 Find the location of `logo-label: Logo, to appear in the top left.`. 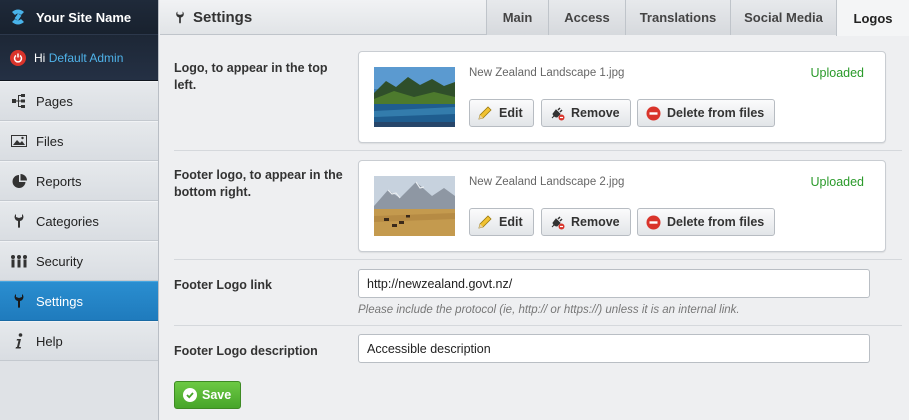

logo-label: Logo, to appear in the top left. is located at coordinates (251, 76).